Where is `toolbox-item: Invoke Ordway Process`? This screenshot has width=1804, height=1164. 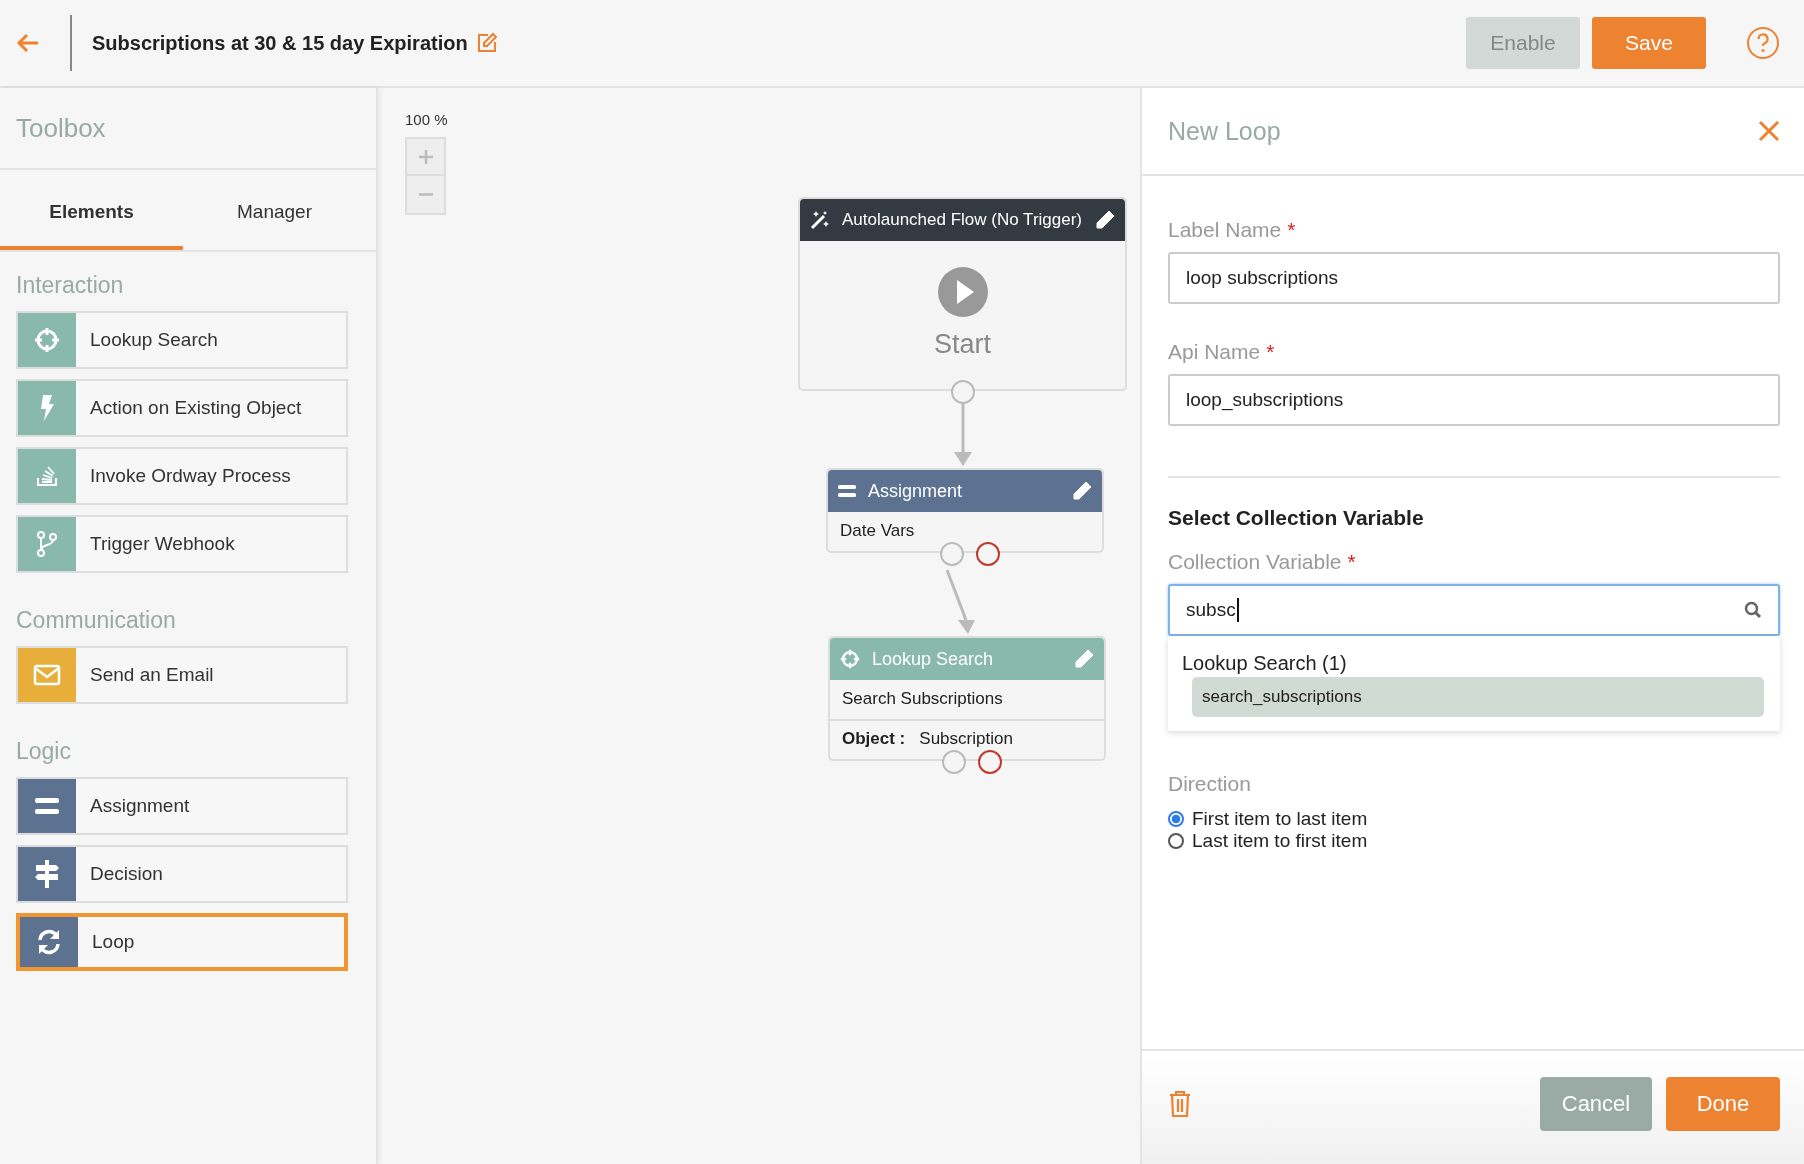
toolbox-item: Invoke Ordway Process is located at coordinates (182, 476).